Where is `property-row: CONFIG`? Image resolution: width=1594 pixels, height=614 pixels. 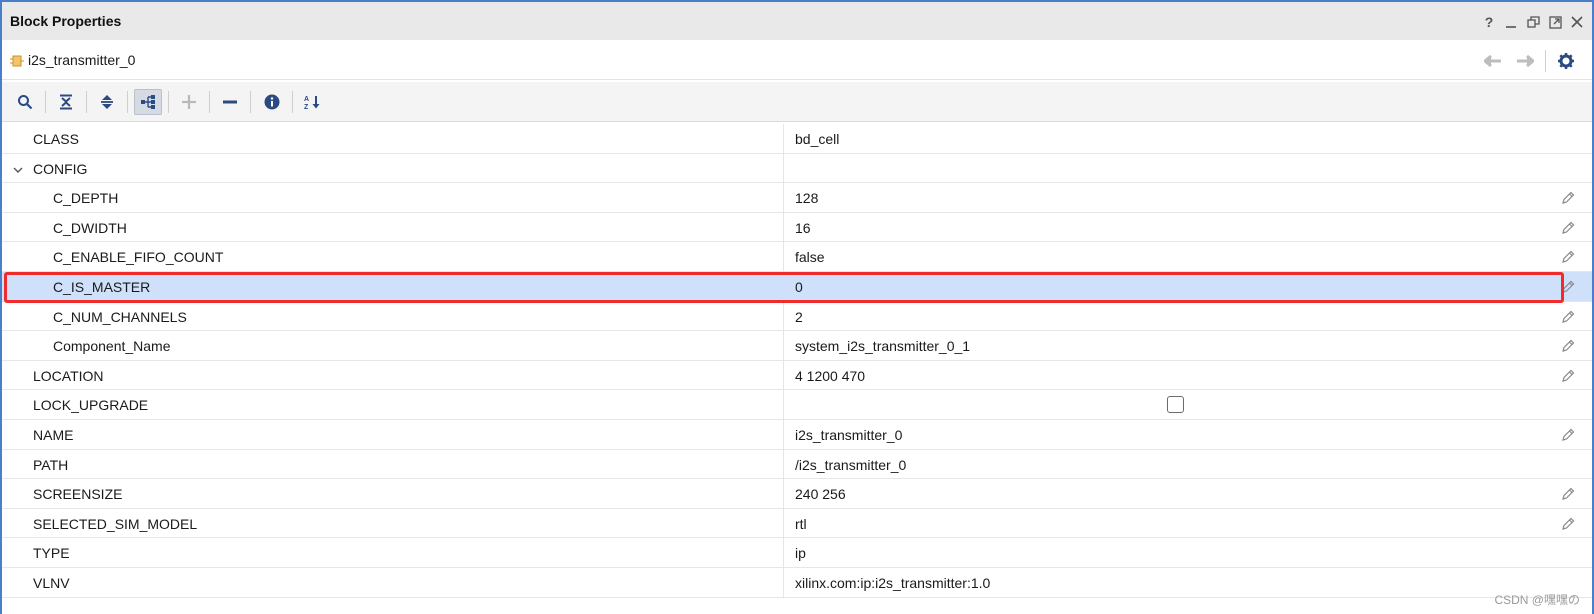 property-row: CONFIG is located at coordinates (797, 168).